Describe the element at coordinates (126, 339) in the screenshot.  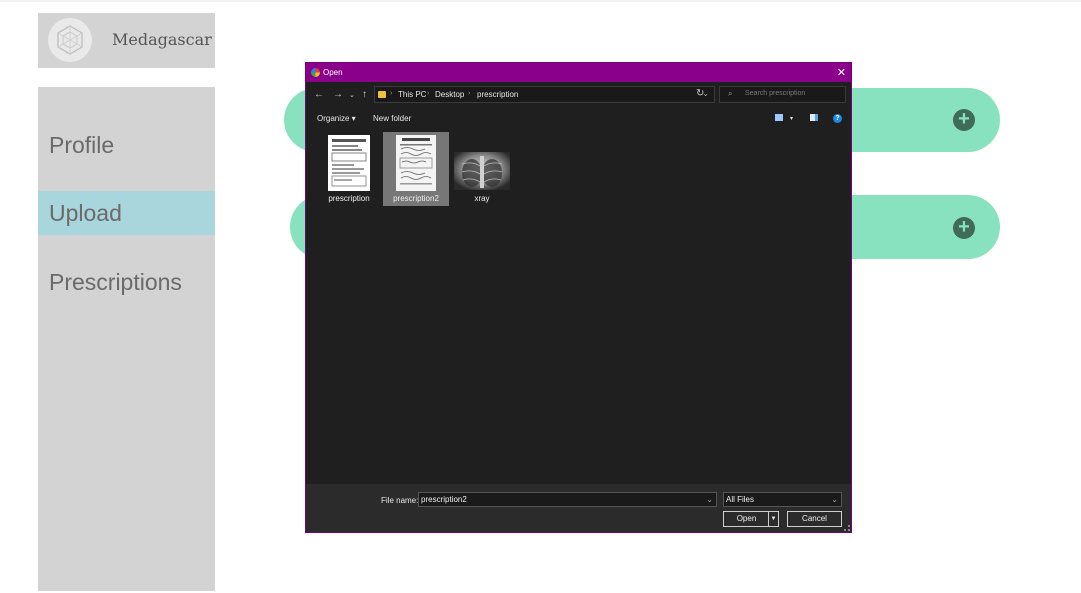
I see `sidebar: Profile Upload Prescriptions` at that location.